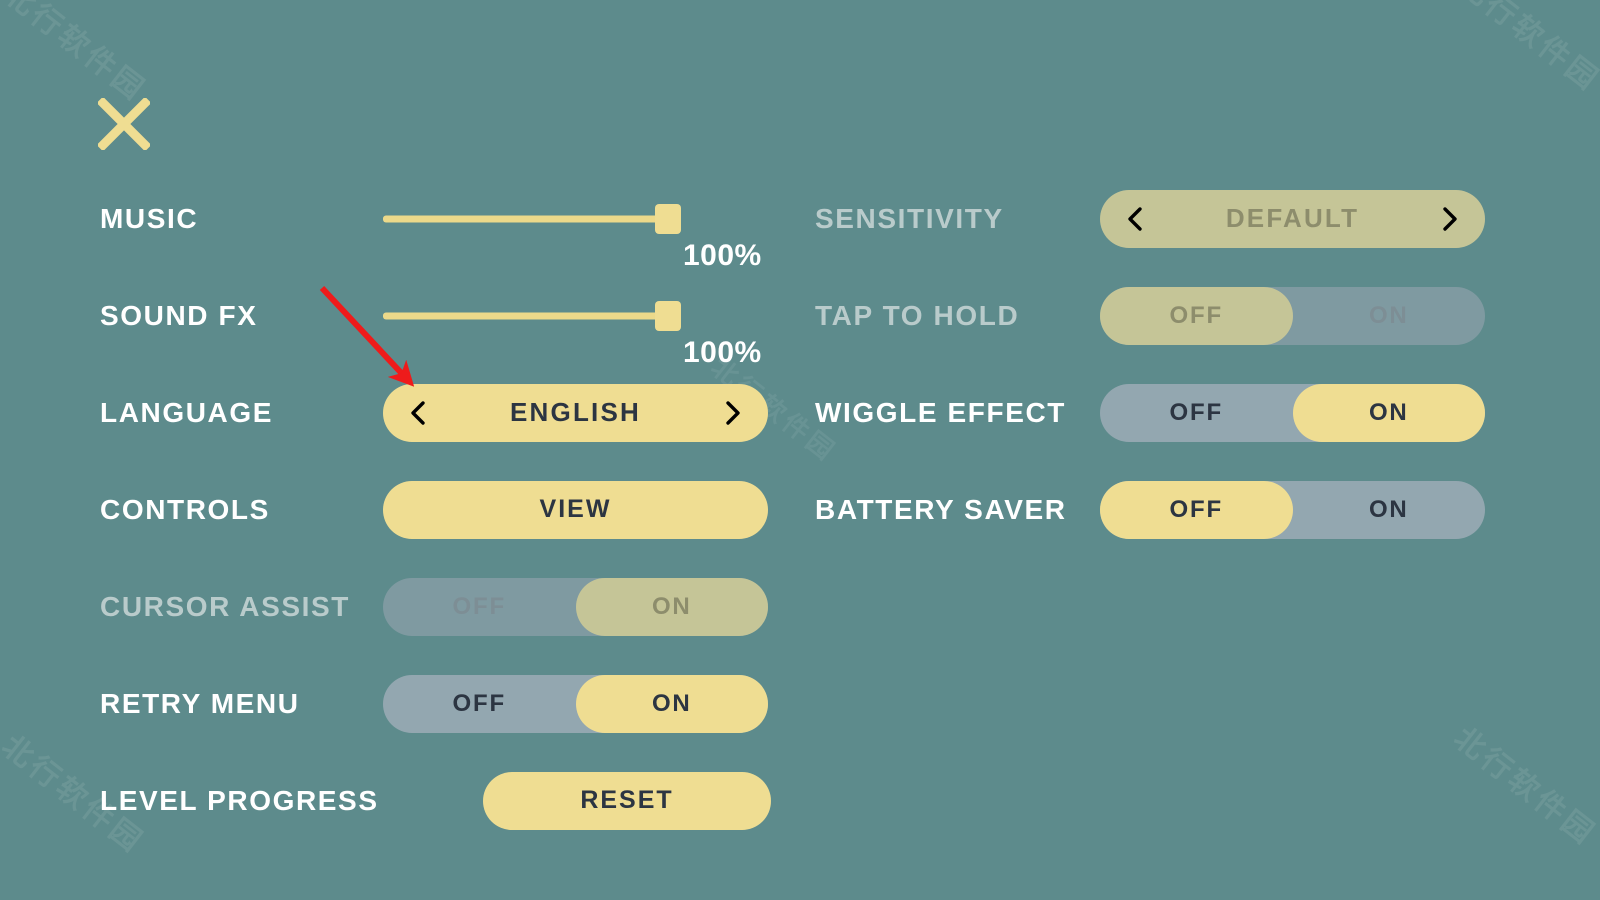 This screenshot has width=1600, height=900. I want to click on setting-control-language: ENGLISH, so click(575, 412).